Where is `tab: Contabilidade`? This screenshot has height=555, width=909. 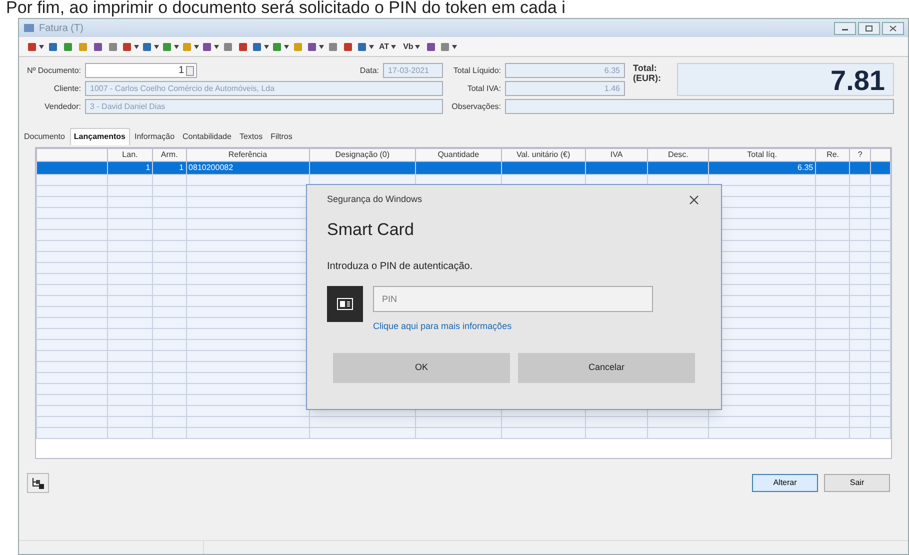
tab: Contabilidade is located at coordinates (207, 136).